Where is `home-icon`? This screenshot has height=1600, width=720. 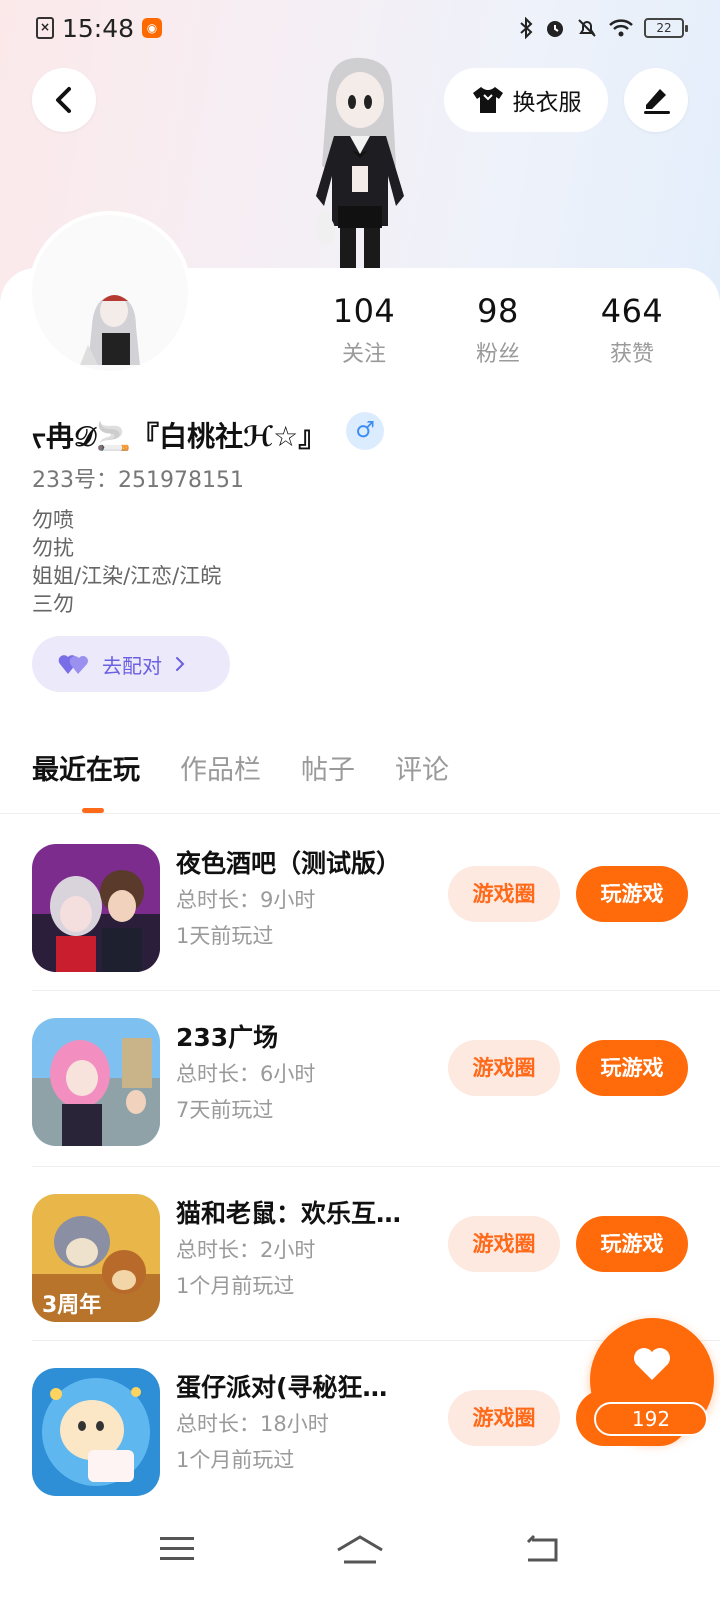
home-icon is located at coordinates (360, 1549).